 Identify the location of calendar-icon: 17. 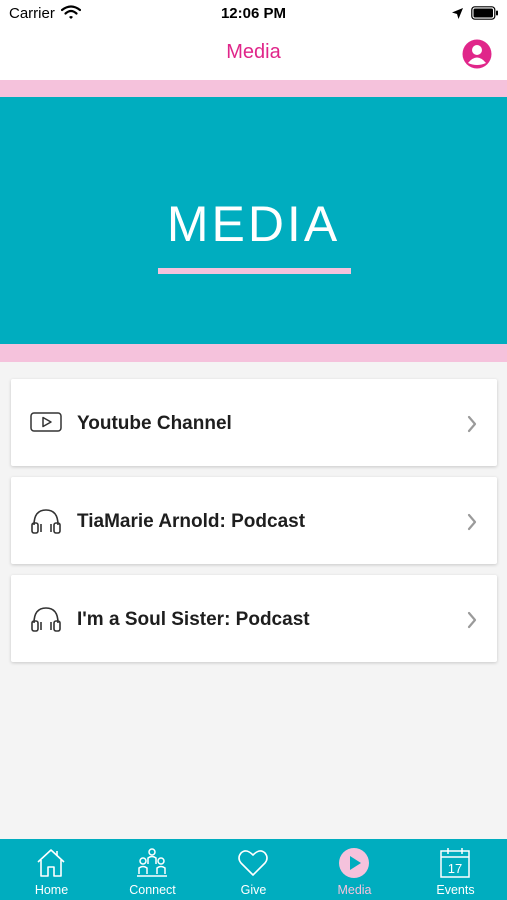
(455, 863).